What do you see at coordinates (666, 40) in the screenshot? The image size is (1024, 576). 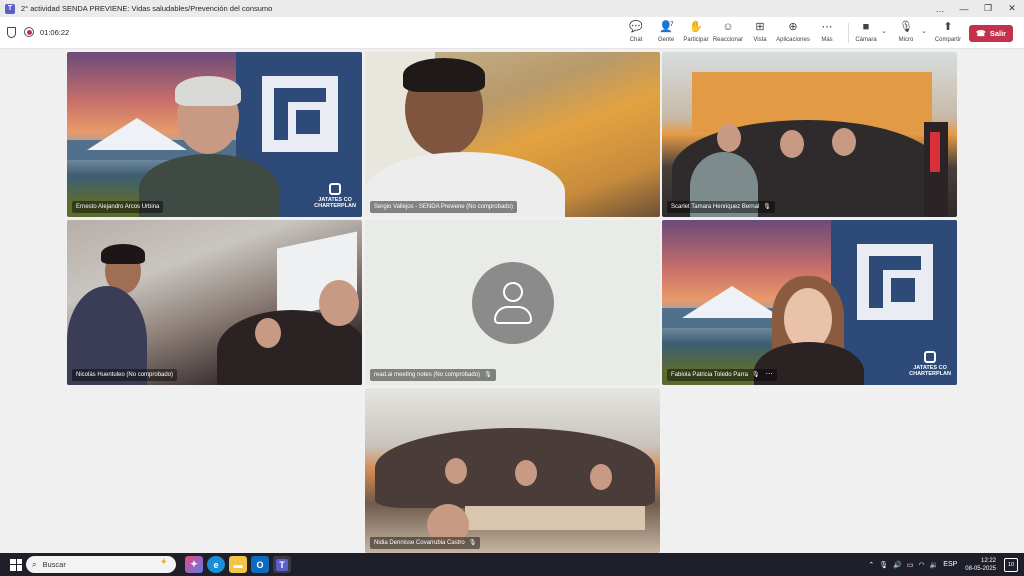 I see `people-label: Gente` at bounding box center [666, 40].